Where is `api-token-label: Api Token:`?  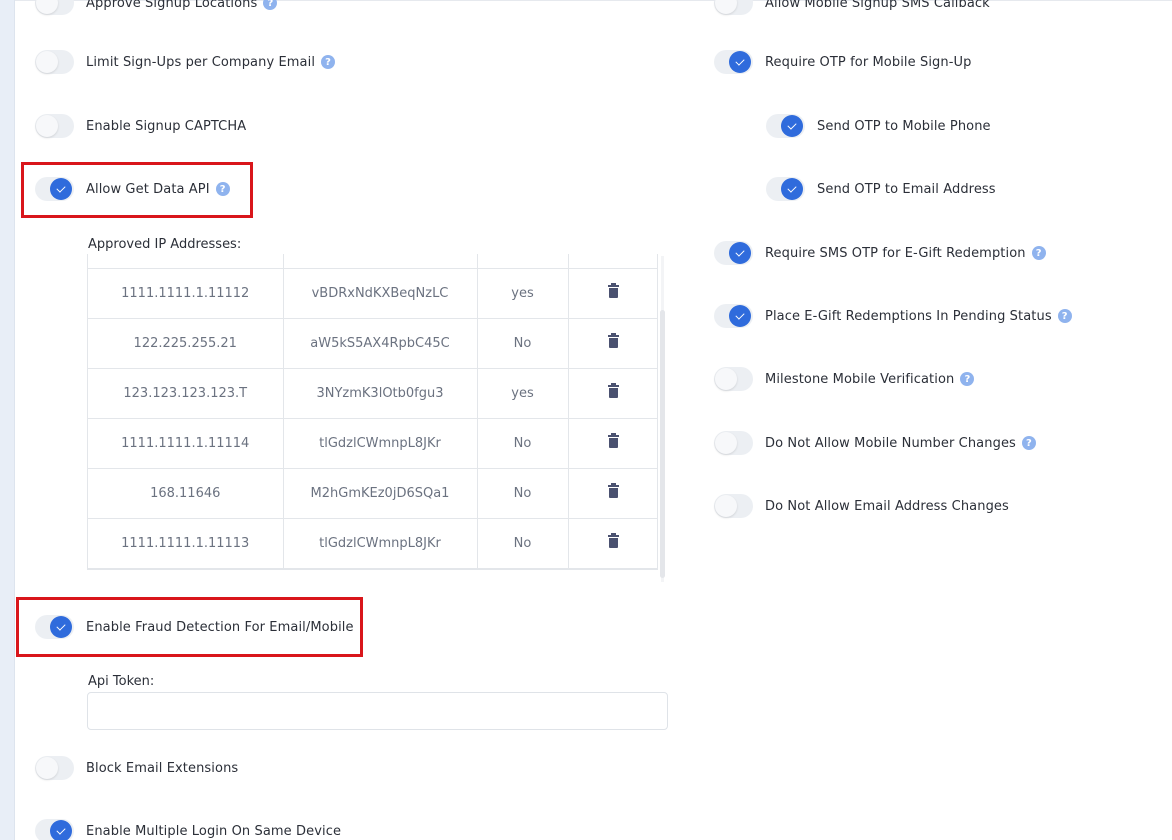
api-token-label: Api Token: is located at coordinates (121, 681).